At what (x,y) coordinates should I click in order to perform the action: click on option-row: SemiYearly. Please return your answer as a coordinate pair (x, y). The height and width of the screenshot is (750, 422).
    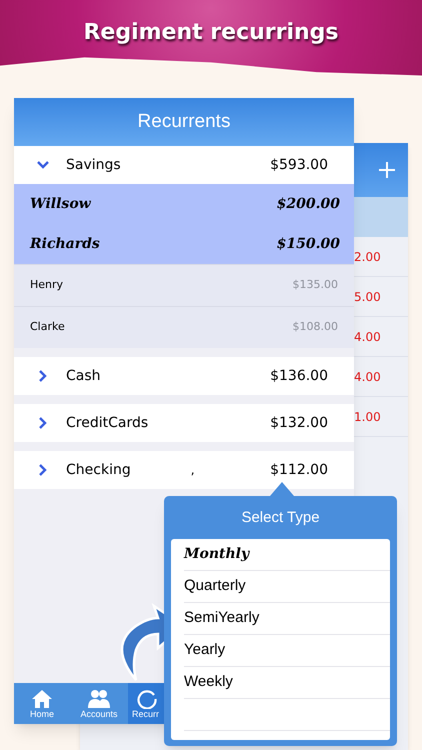
    Looking at the image, I should click on (287, 618).